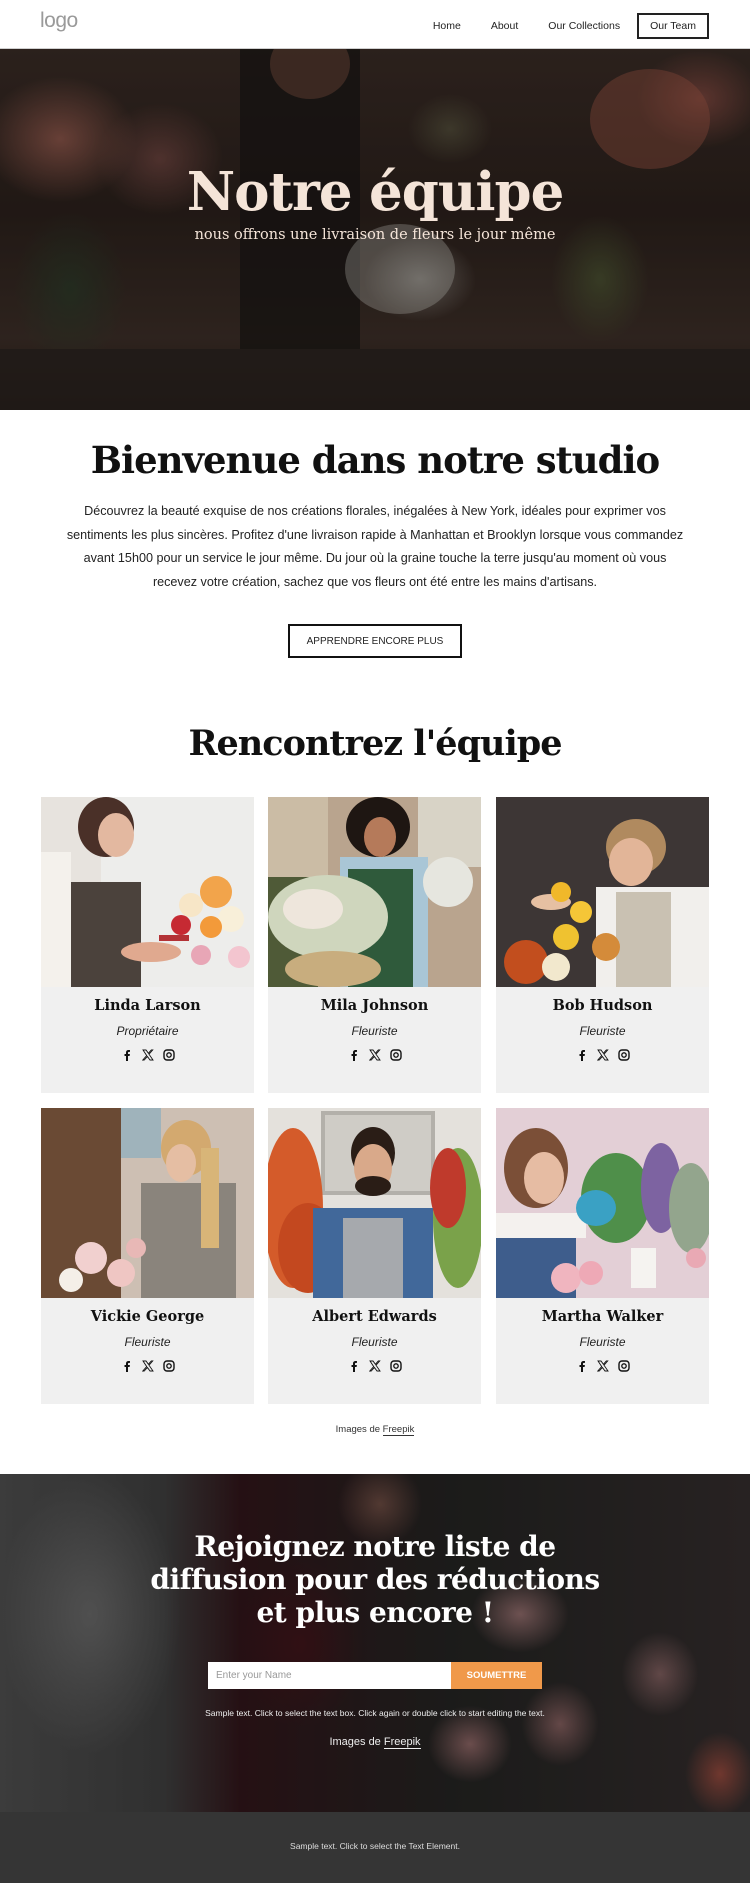 The image size is (750, 1883). I want to click on member-name: Linda Larson, so click(147, 1005).